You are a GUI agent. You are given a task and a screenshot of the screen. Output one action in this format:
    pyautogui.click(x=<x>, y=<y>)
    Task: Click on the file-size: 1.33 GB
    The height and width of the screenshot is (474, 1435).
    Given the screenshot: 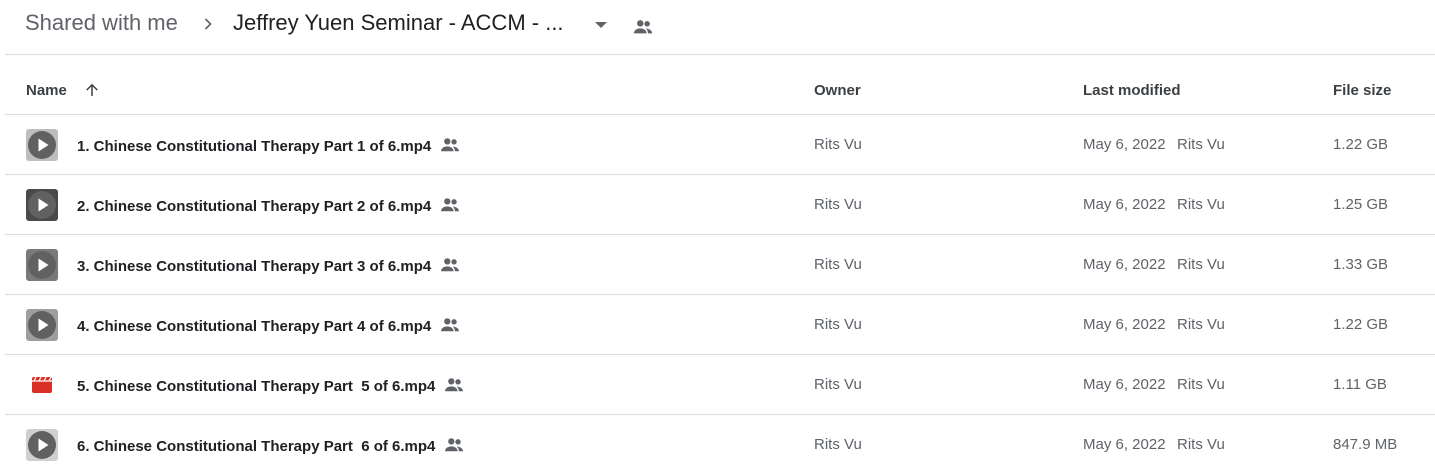 What is the action you would take?
    pyautogui.click(x=1361, y=264)
    